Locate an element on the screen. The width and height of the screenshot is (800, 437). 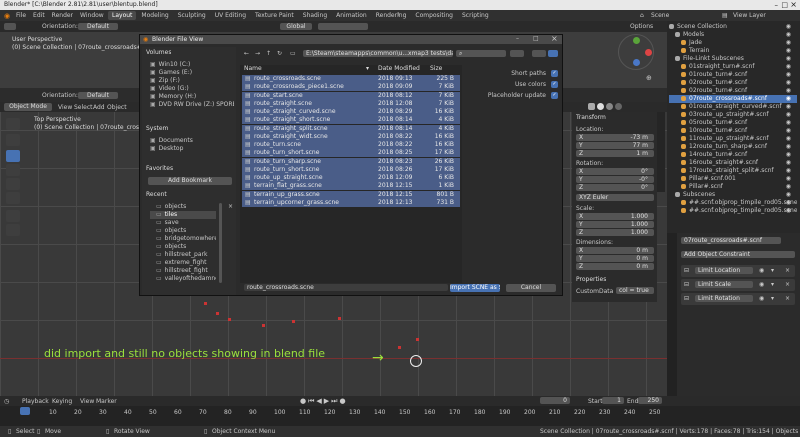
recent-item: ▭ hillstreet_fight is located at coordinates (183, 271).